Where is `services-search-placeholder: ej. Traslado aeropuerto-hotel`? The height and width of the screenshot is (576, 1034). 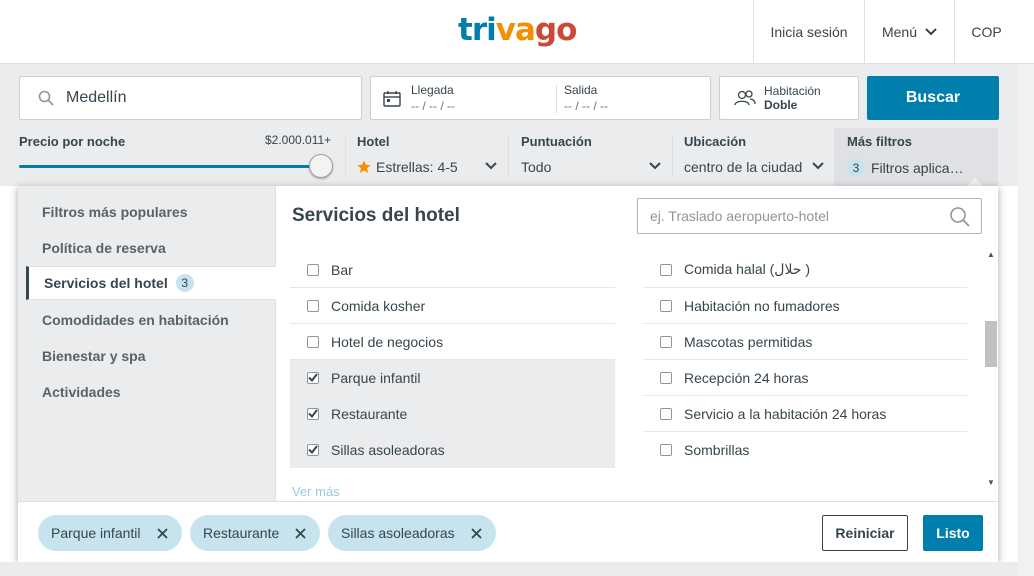 services-search-placeholder: ej. Traslado aeropuerto-hotel is located at coordinates (739, 216).